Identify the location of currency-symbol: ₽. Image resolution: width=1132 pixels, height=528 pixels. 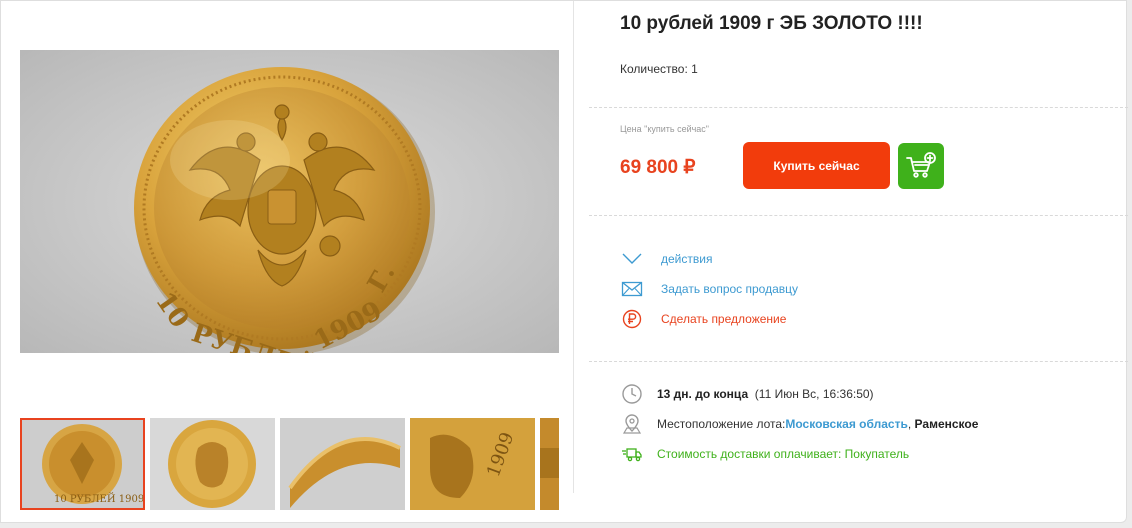
(689, 167).